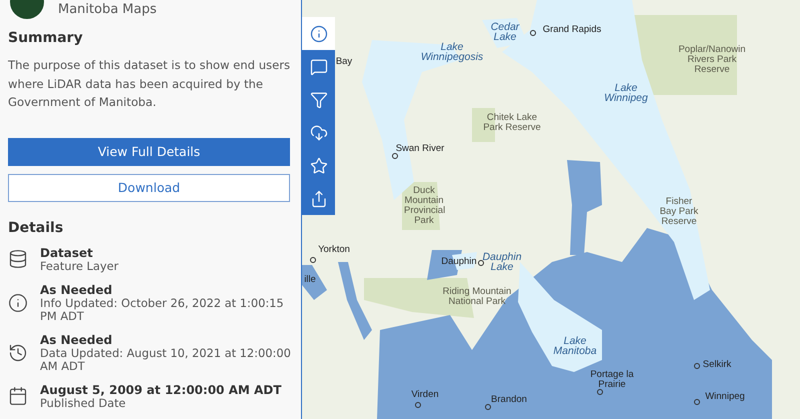 The width and height of the screenshot is (800, 419). I want to click on park-label: Poplar/Nanowin Rivers Park Reserve, so click(712, 60).